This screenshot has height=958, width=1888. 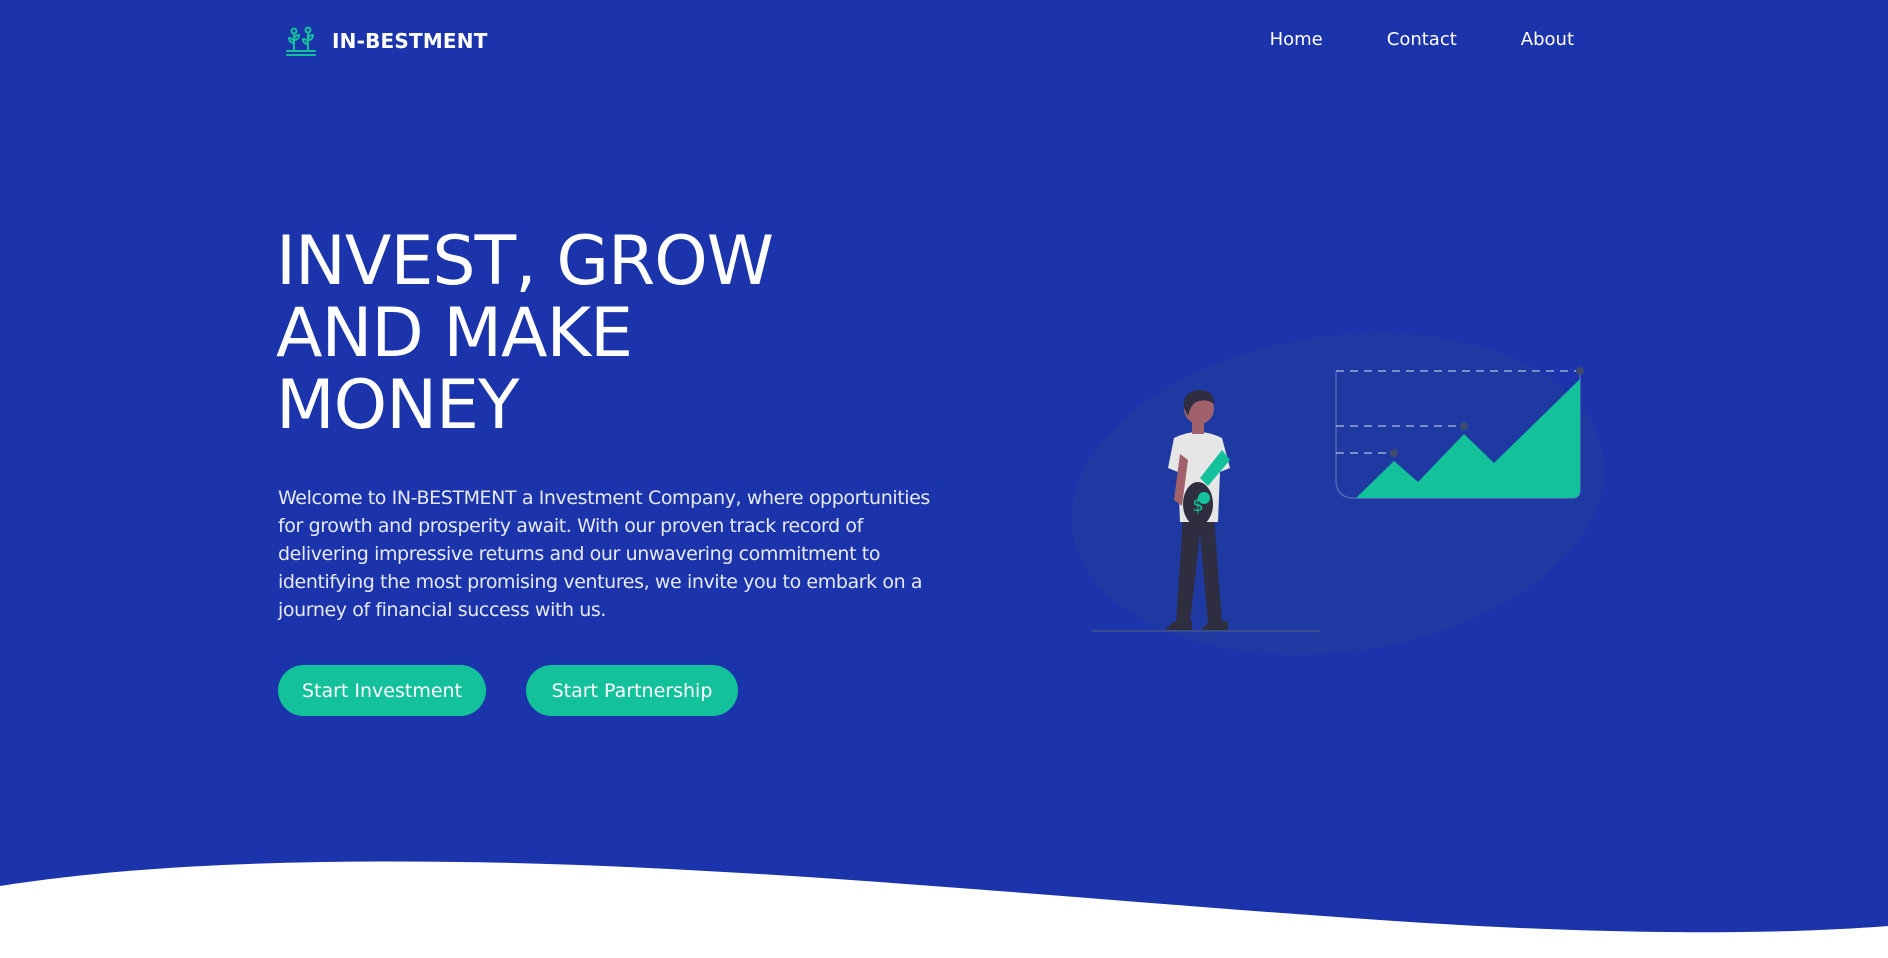 I want to click on brand-name: IN-BESTMENT, so click(x=410, y=41).